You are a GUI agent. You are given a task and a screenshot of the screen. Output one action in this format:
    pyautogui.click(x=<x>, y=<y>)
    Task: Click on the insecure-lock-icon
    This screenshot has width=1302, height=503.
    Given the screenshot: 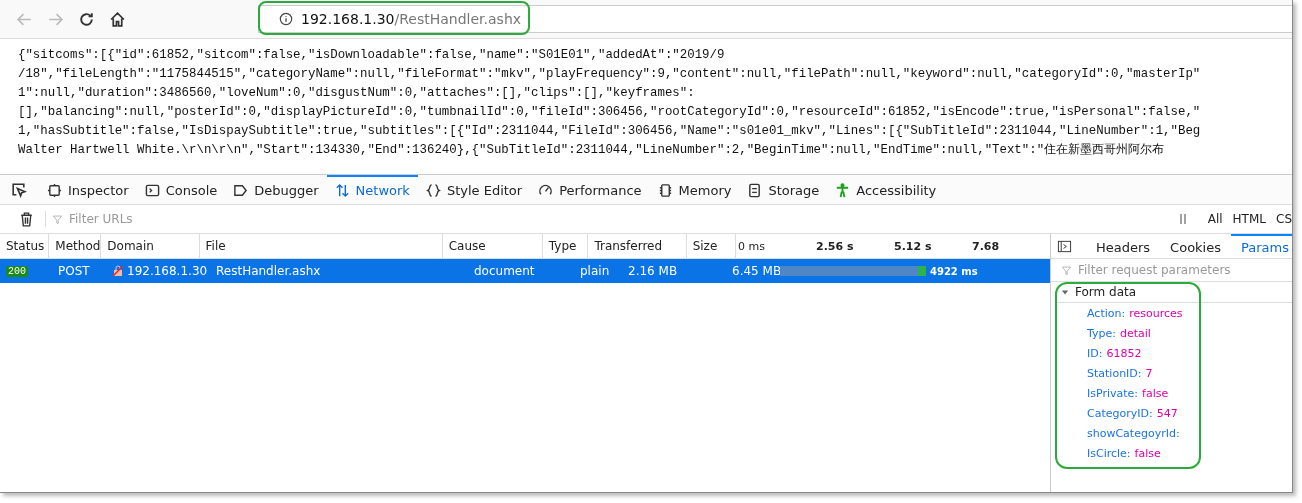 What is the action you would take?
    pyautogui.click(x=118, y=271)
    